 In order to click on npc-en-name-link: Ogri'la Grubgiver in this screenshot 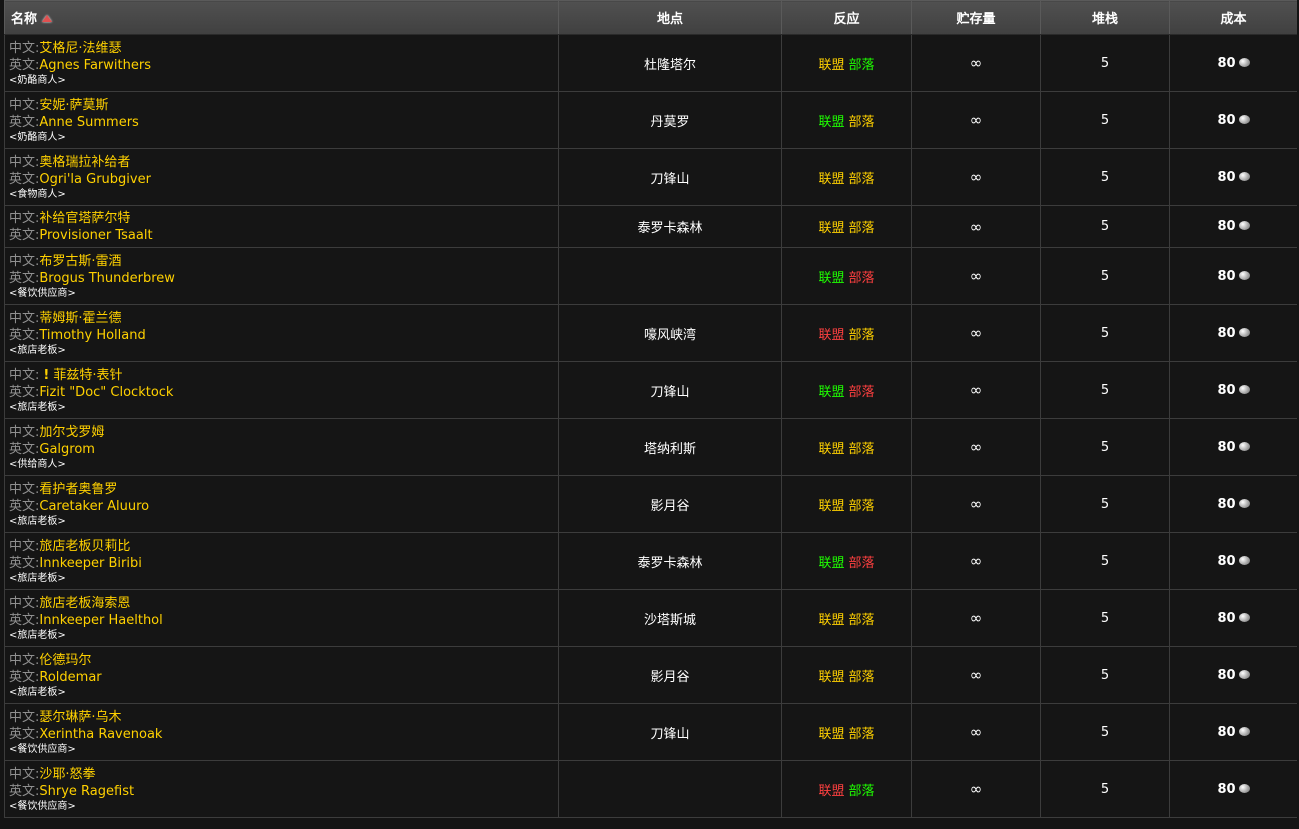, I will do `click(95, 179)`.